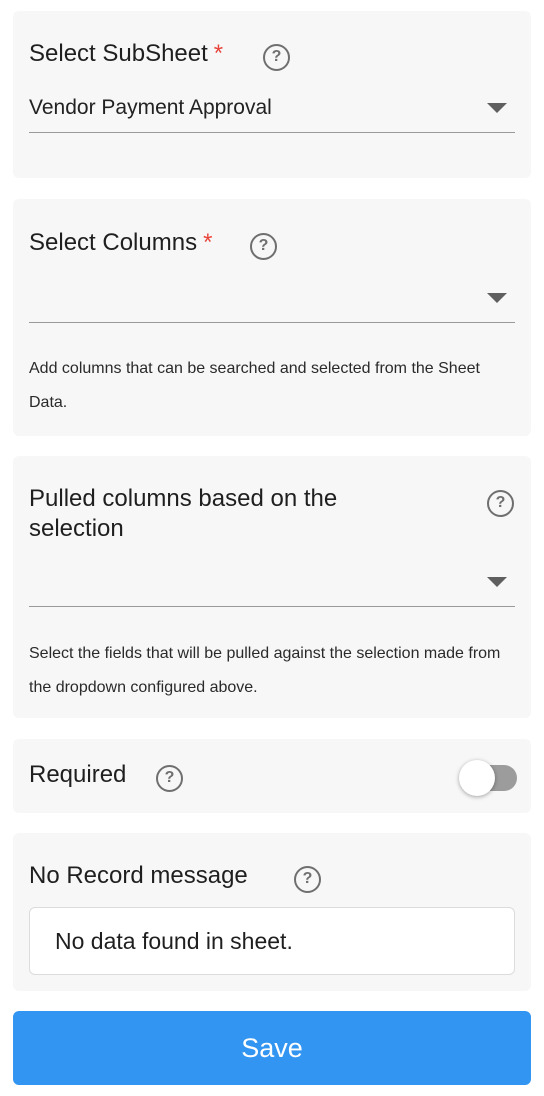 The image size is (544, 1096). I want to click on subsheet-label: Select SubSheet *, so click(126, 54).